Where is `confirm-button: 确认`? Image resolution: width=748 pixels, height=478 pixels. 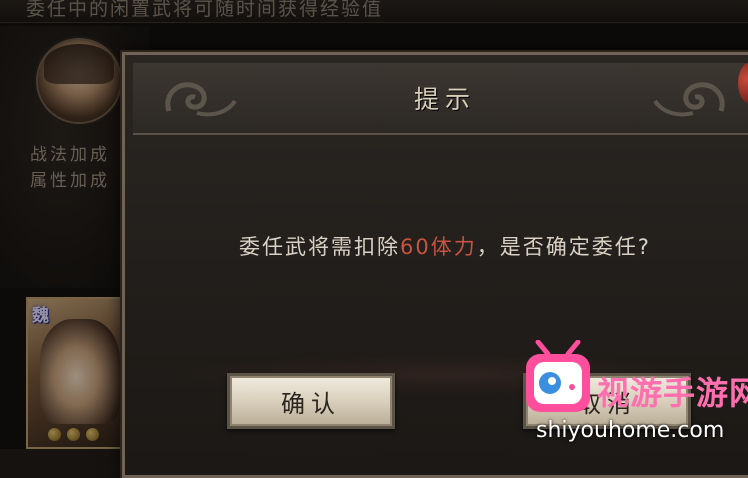
confirm-button: 确认 is located at coordinates (311, 401).